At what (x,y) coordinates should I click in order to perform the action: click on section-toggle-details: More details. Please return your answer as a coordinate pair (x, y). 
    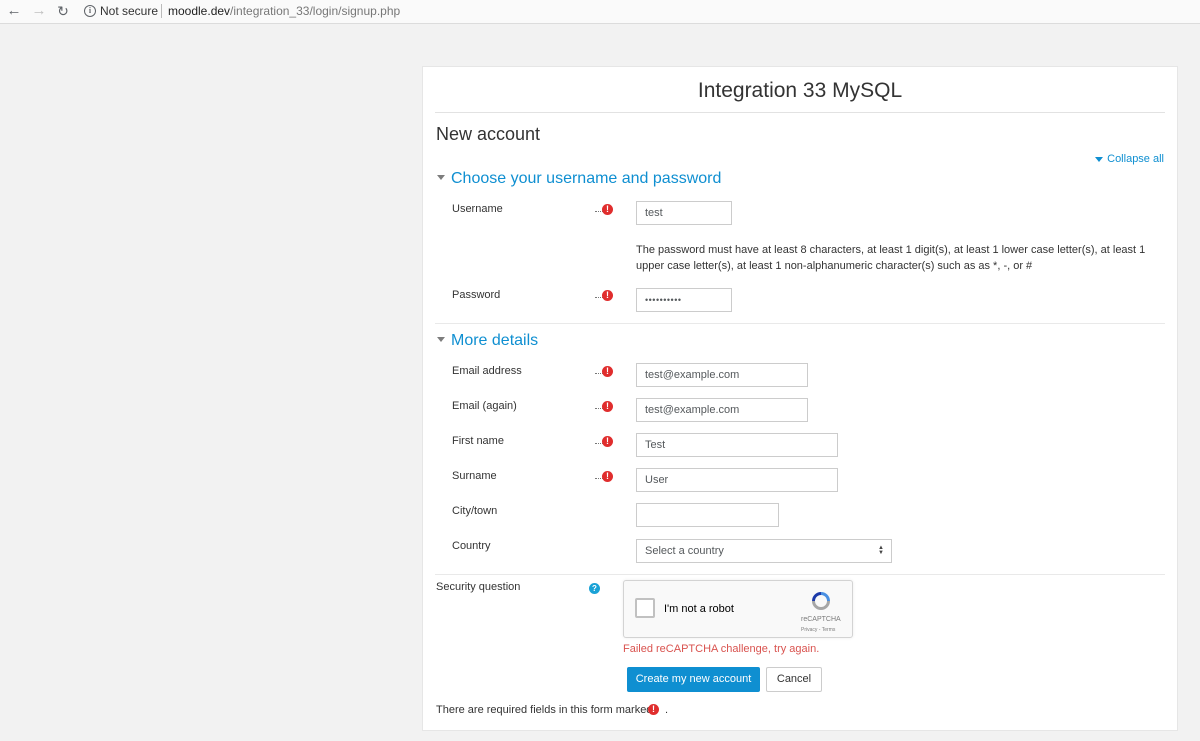
    Looking at the image, I should click on (487, 341).